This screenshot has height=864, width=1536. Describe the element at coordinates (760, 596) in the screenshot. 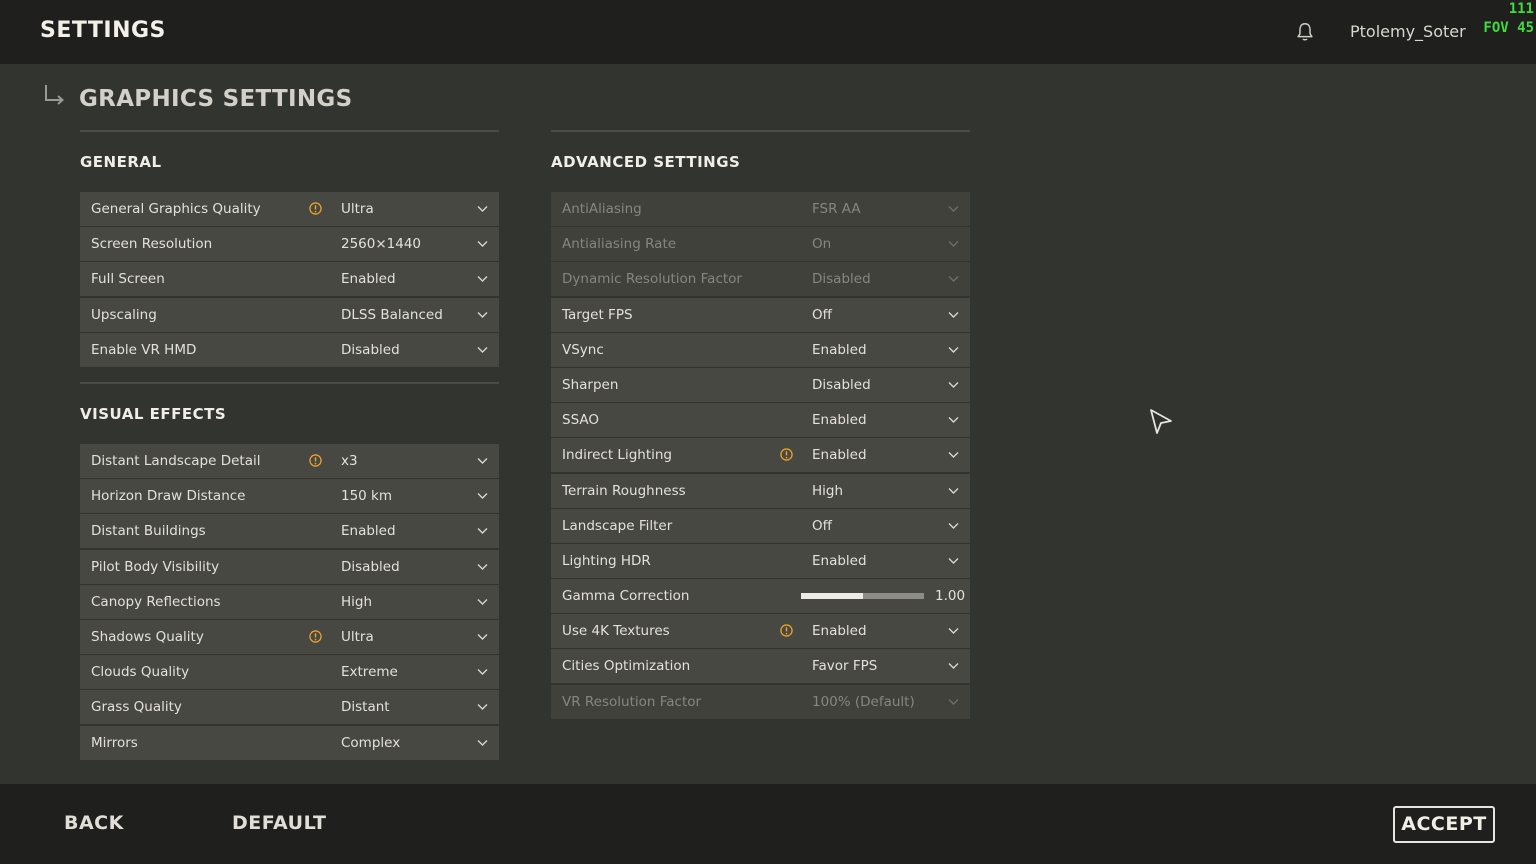

I see `setting-row-gamma-correction: Gamma Correction 1.00` at that location.